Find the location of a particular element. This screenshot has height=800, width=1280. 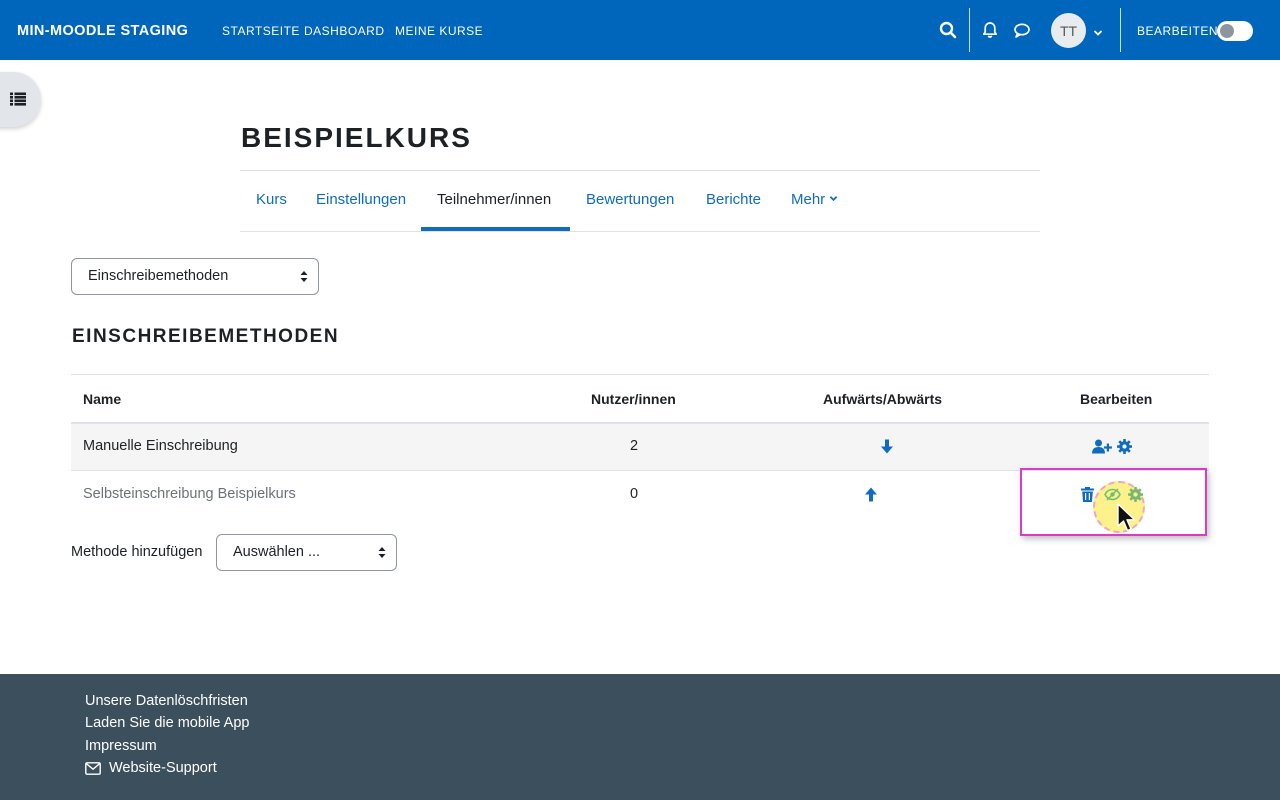

page-navigation-select: Einschreibemethoden is located at coordinates (195, 276).